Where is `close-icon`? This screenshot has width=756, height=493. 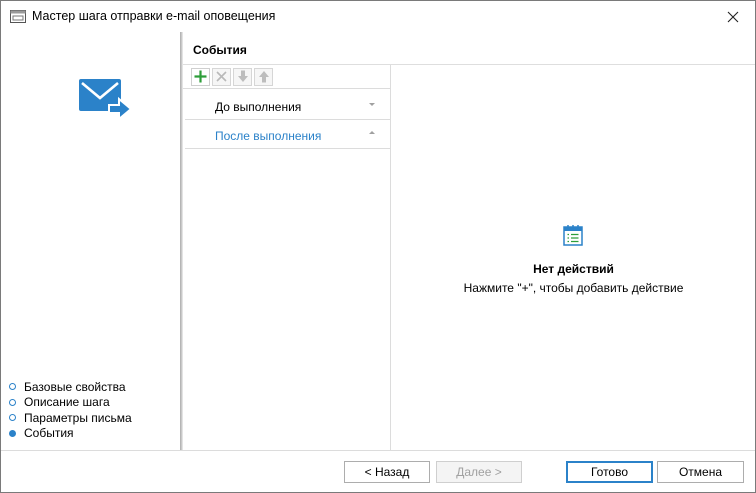 close-icon is located at coordinates (733, 16).